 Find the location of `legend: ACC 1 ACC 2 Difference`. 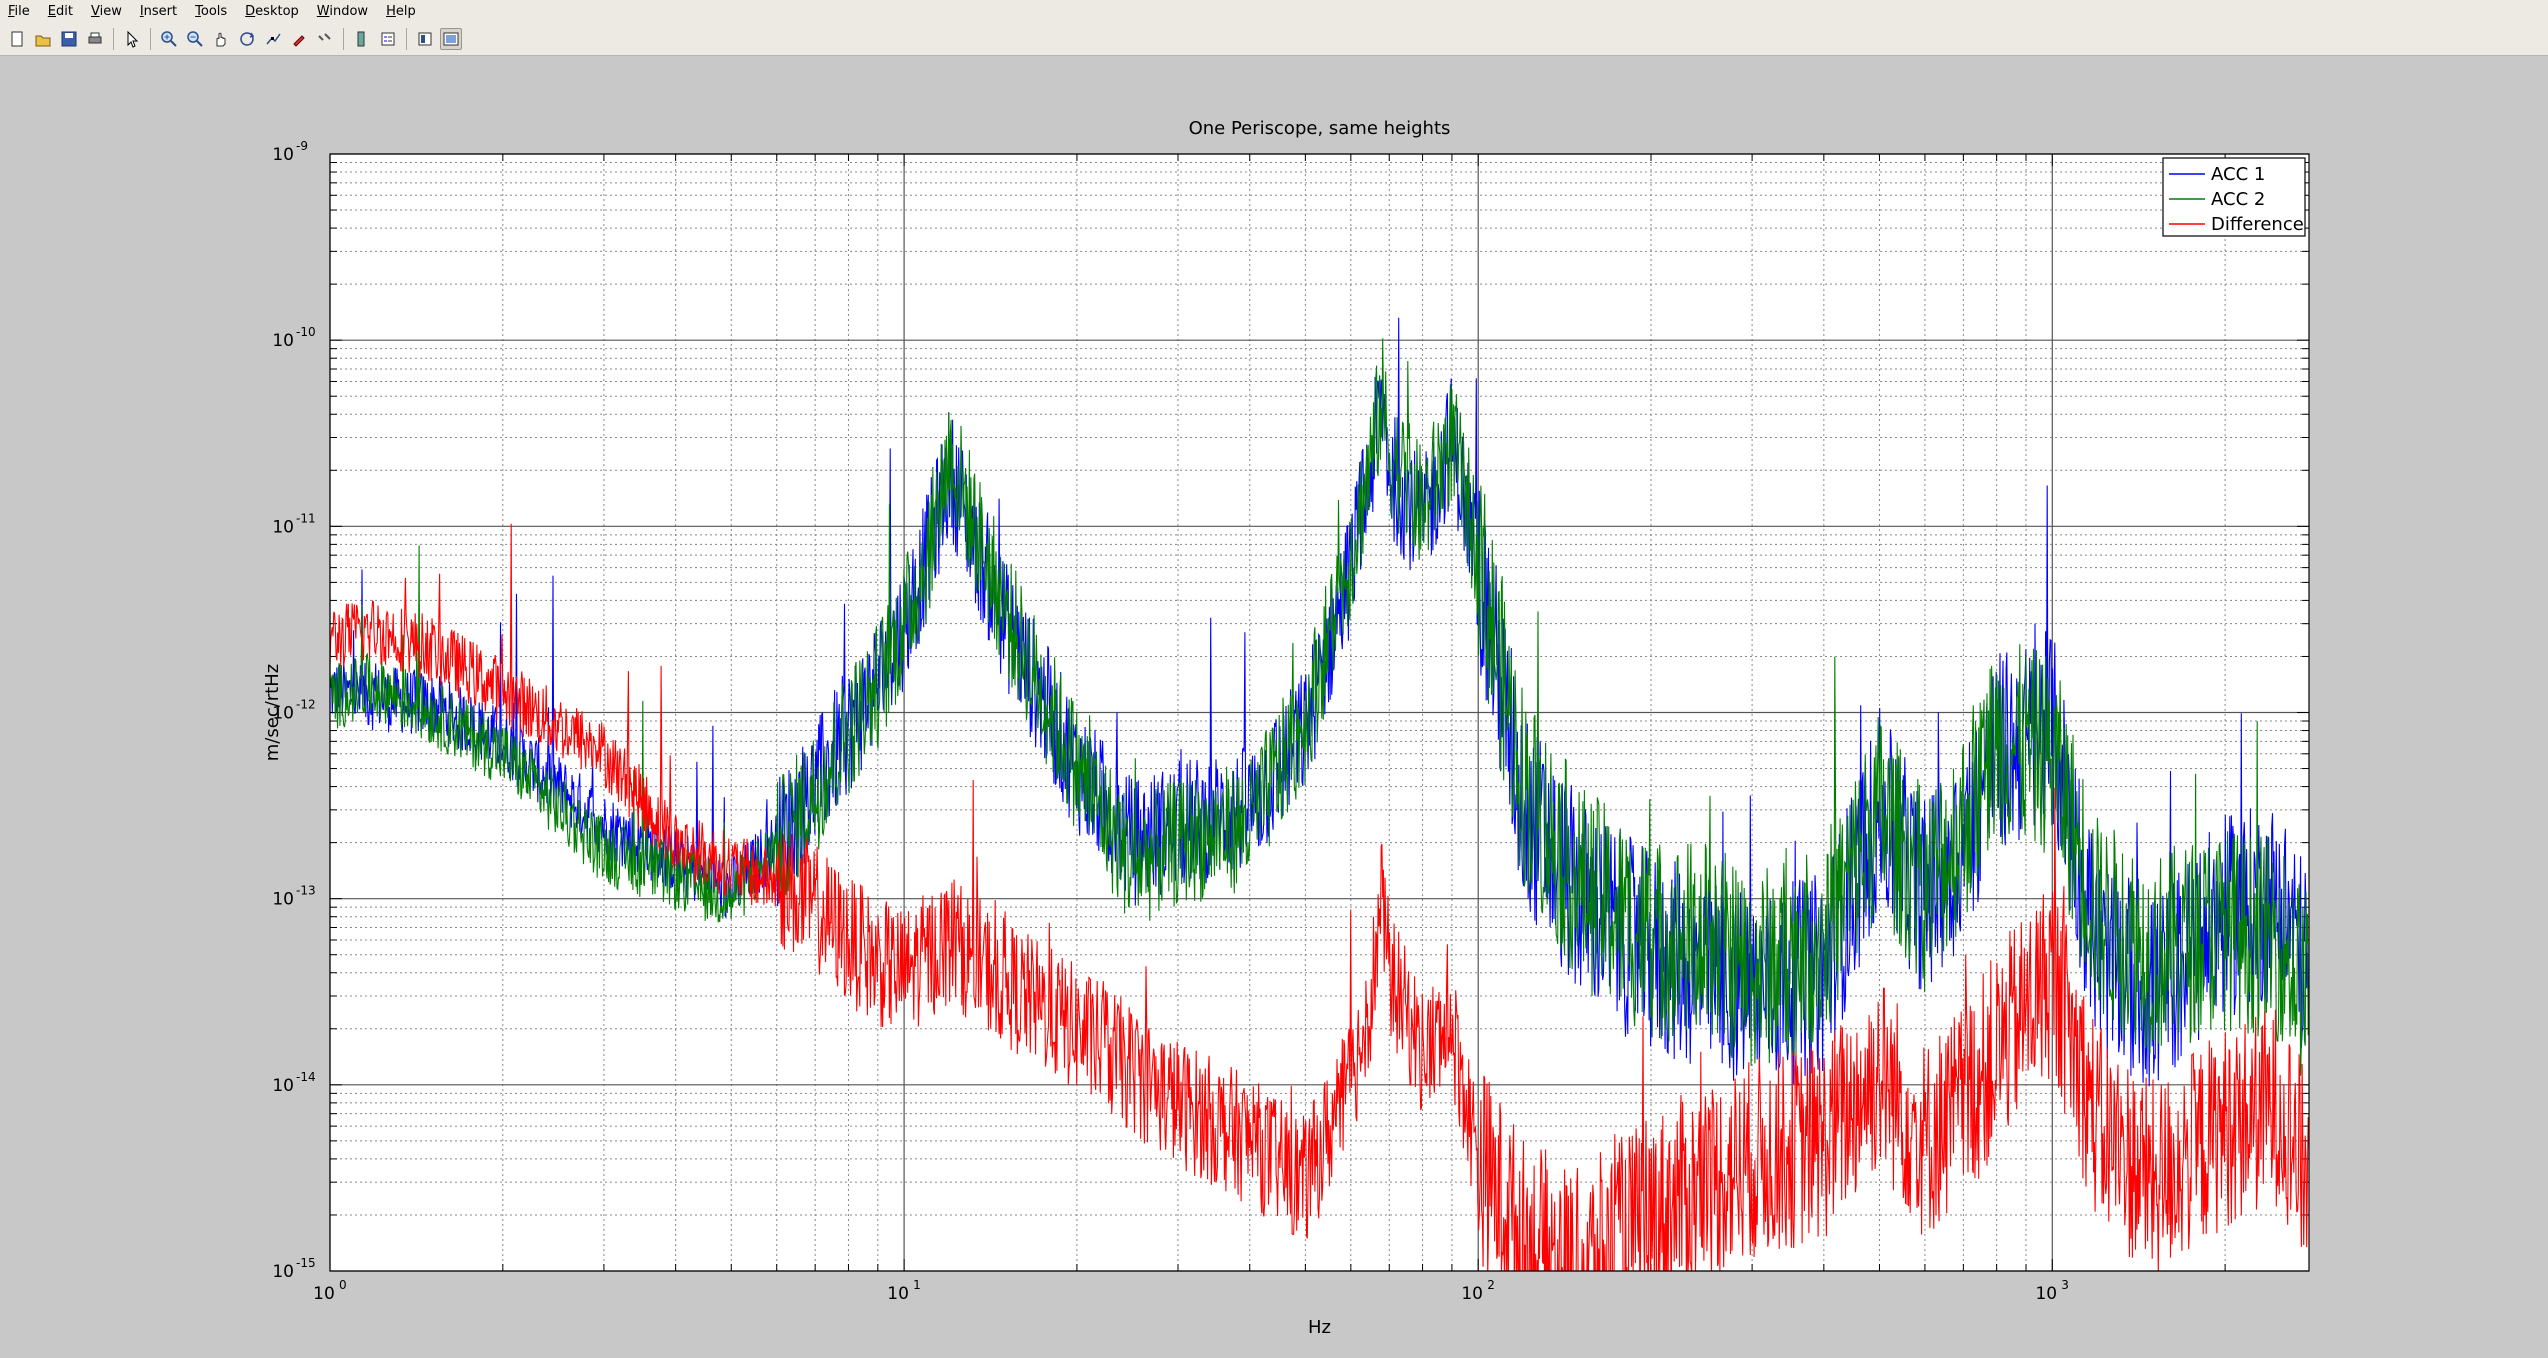

legend: ACC 1 ACC 2 Difference is located at coordinates (2234, 197).